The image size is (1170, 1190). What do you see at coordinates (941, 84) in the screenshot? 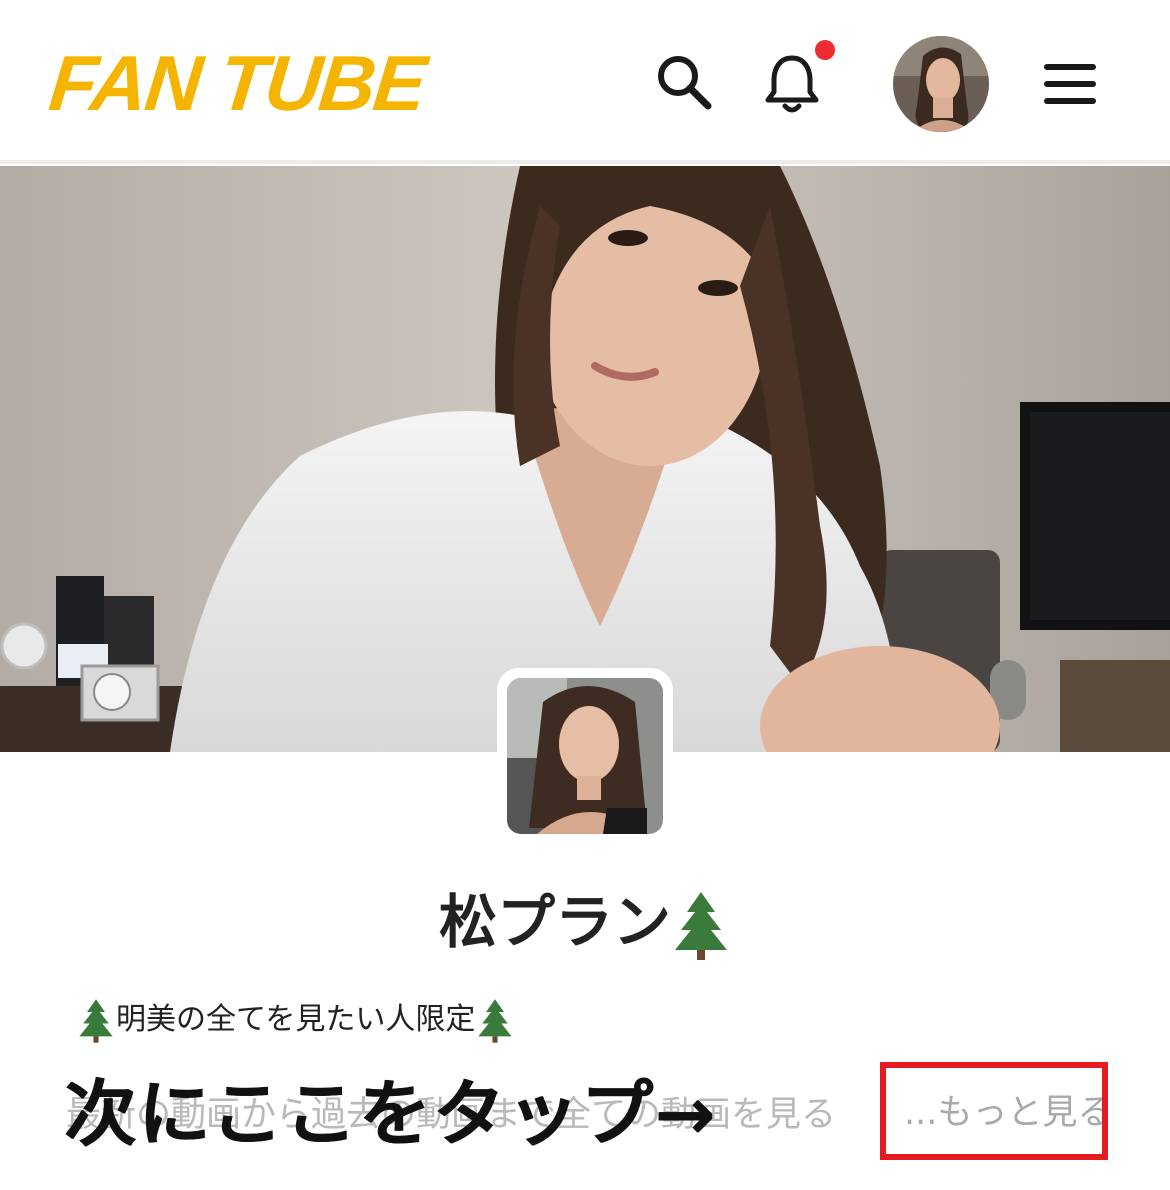
I see `user-avatar` at bounding box center [941, 84].